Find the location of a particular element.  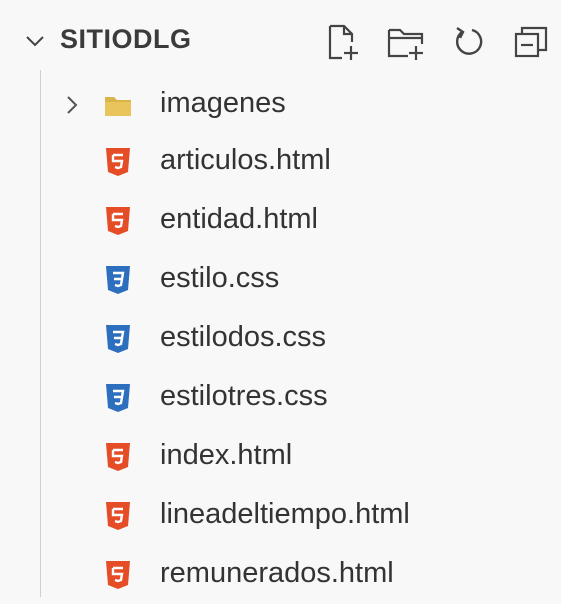

refresh-button is located at coordinates (470, 42).